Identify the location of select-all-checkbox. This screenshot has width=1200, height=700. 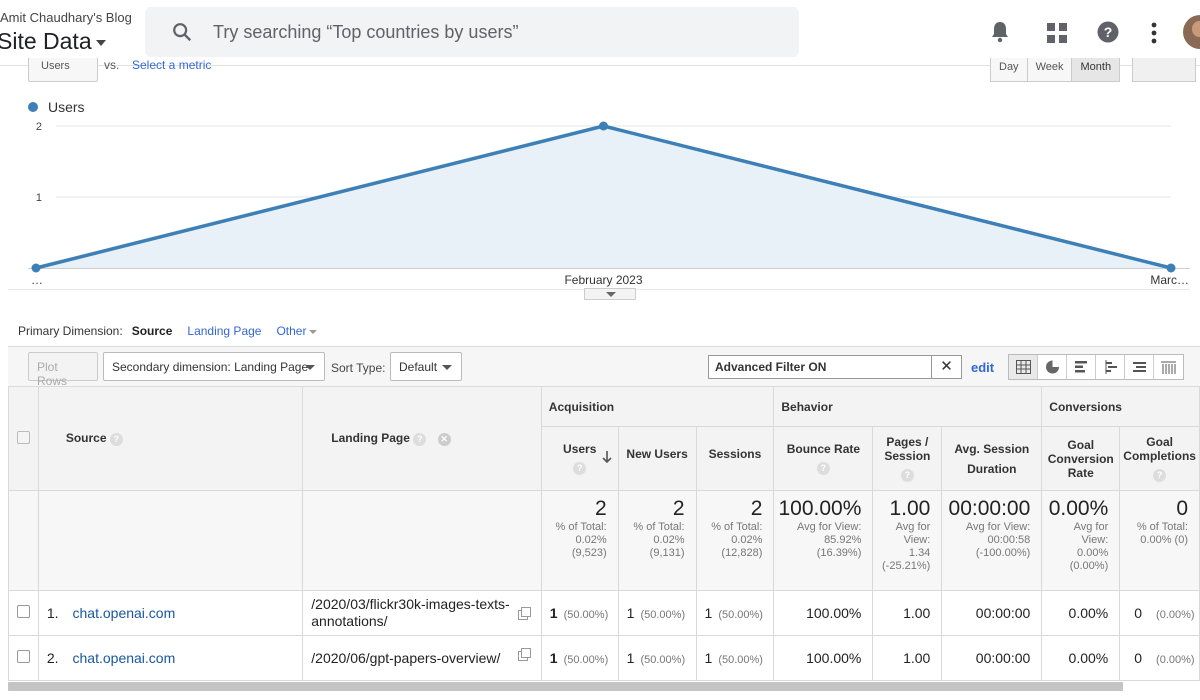
(23, 437).